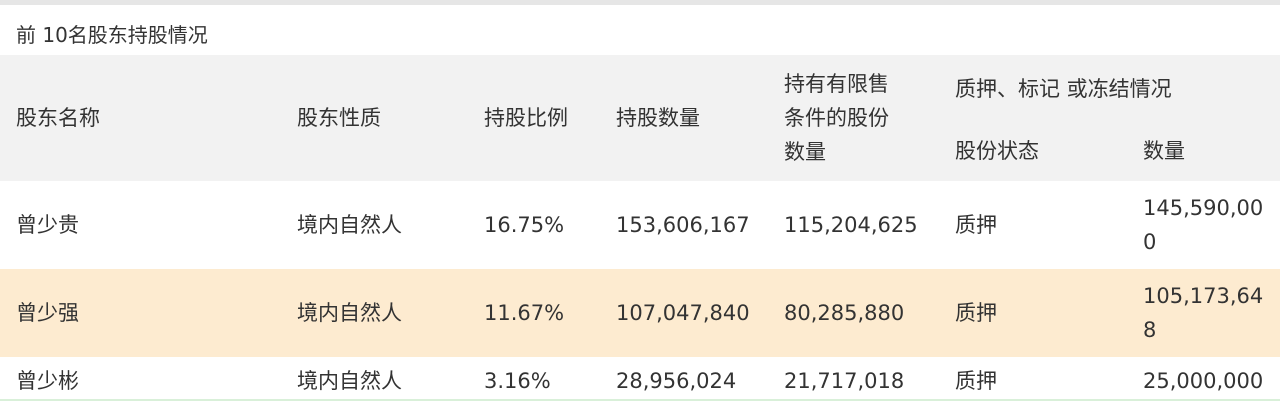  What do you see at coordinates (47, 313) in the screenshot?
I see `cell-name: 曾少强` at bounding box center [47, 313].